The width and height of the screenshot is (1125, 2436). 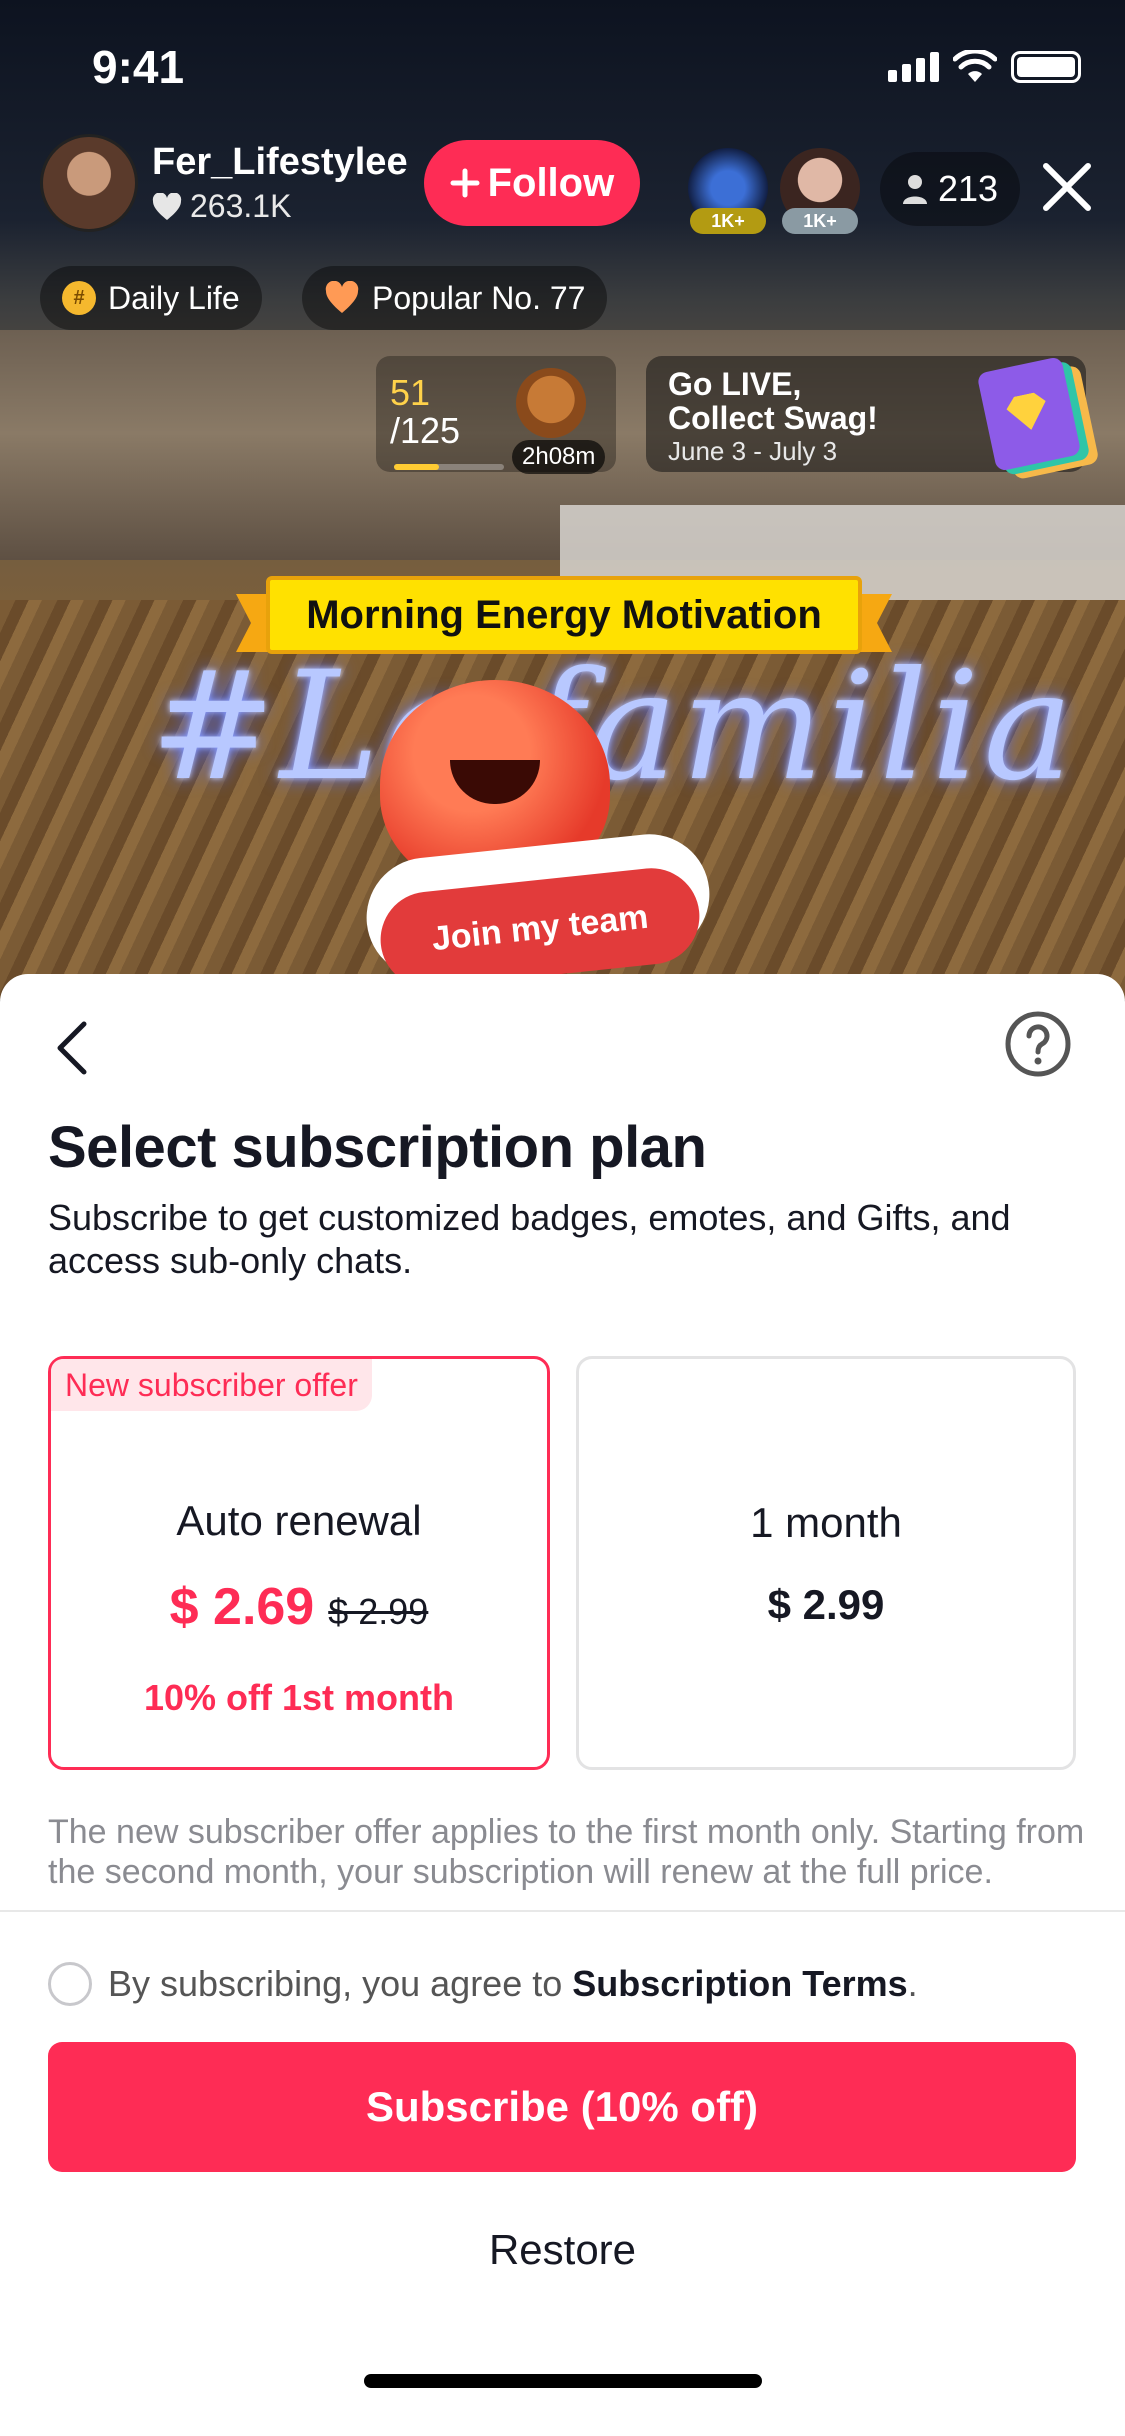 What do you see at coordinates (975, 66) in the screenshot?
I see `wifi-icon` at bounding box center [975, 66].